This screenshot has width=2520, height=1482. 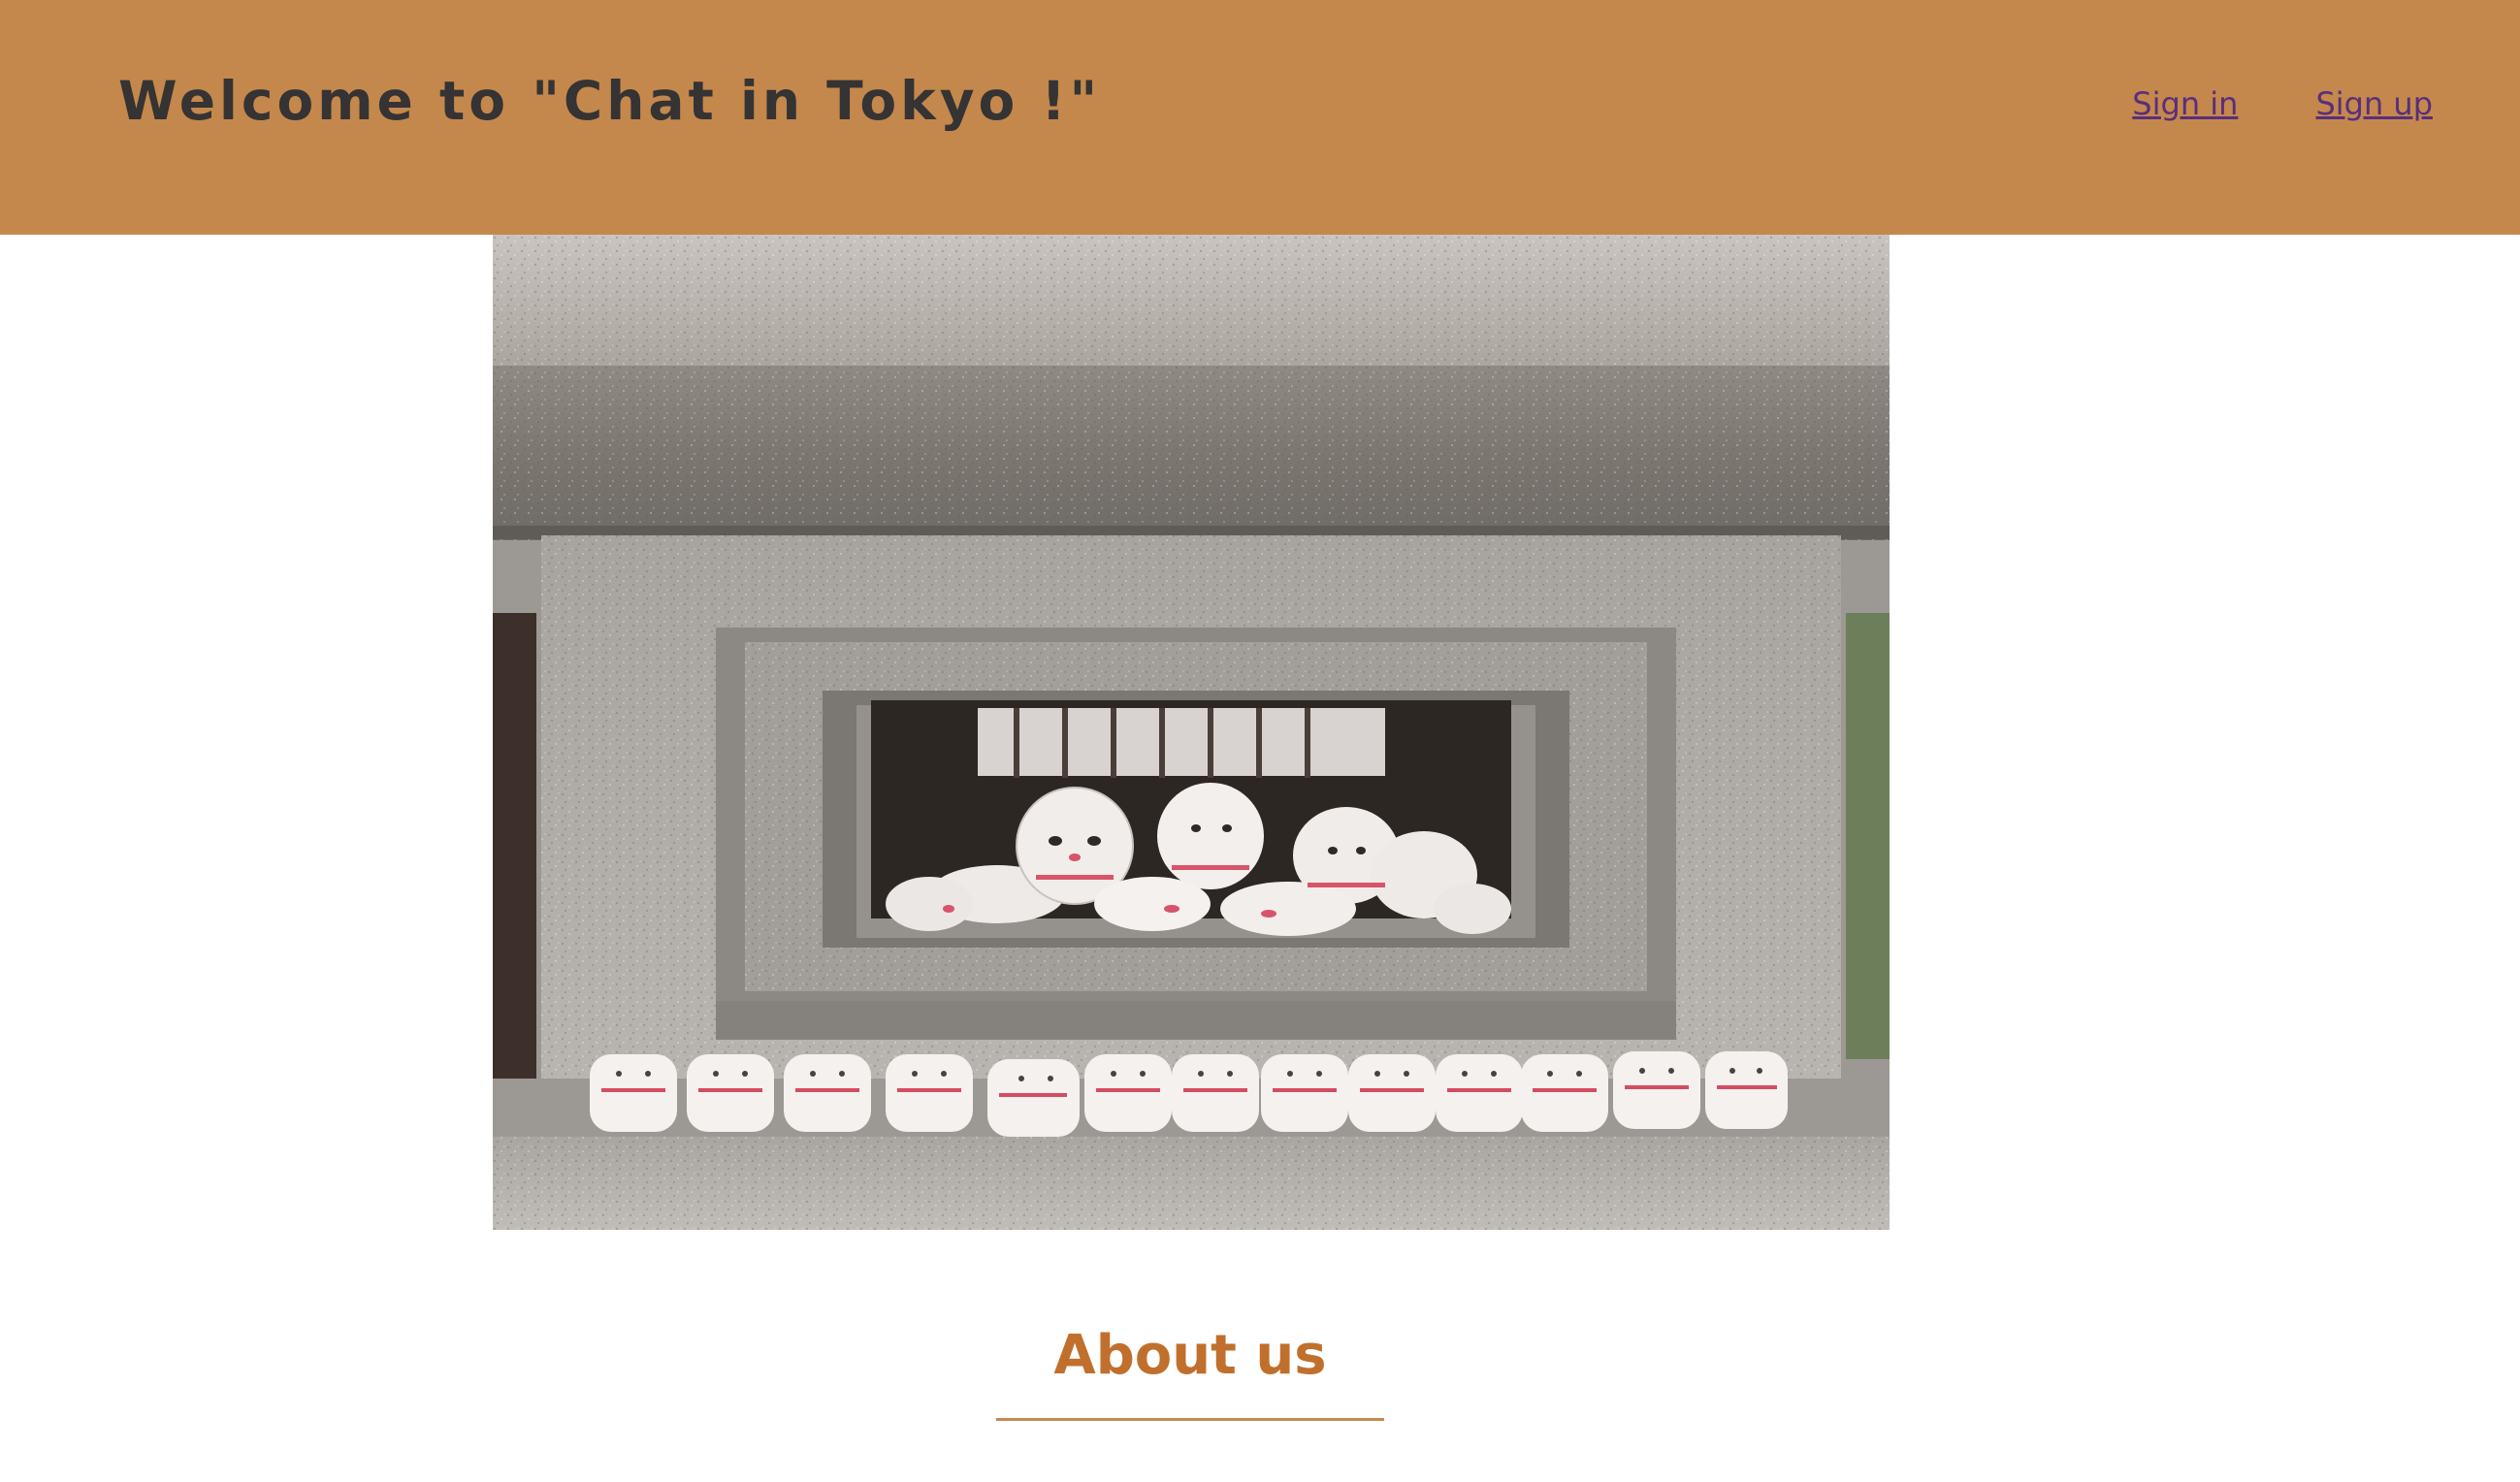 I want to click on about-section: About us, so click(x=1190, y=1355).